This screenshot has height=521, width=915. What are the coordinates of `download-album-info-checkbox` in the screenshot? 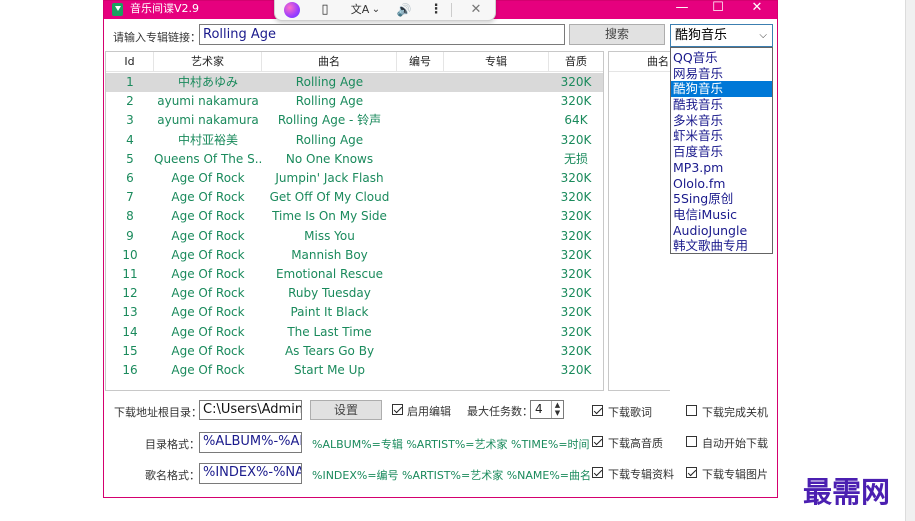 It's located at (597, 472).